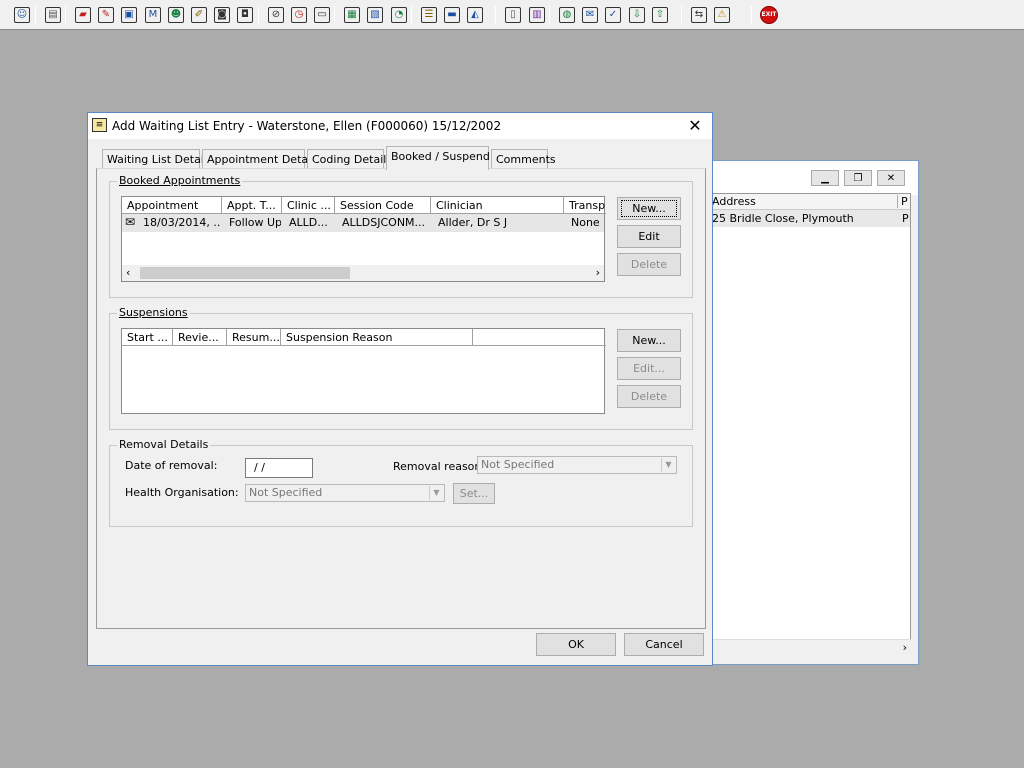 This screenshot has width=1024, height=768. Describe the element at coordinates (585, 205) in the screenshot. I see `column-header-transport: Transp` at that location.